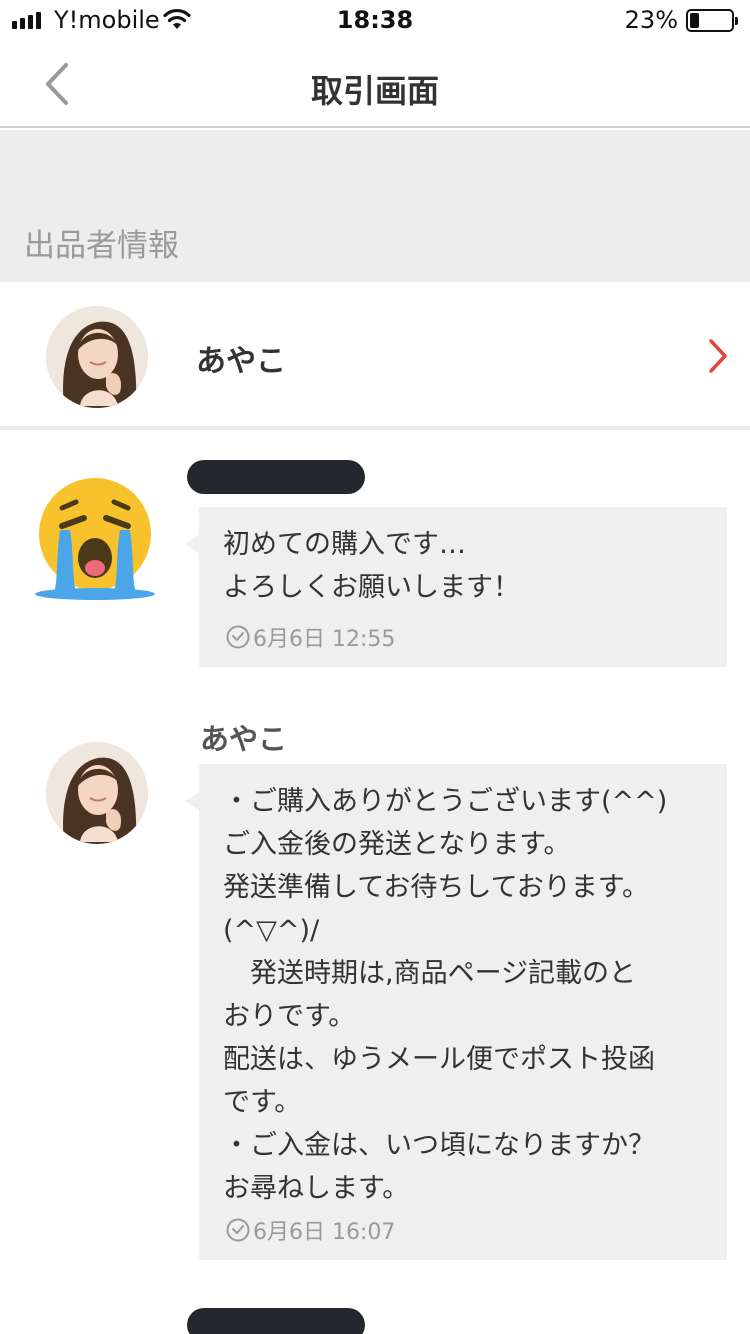  I want to click on message-timestamp: 6月6日 12:55, so click(310, 637).